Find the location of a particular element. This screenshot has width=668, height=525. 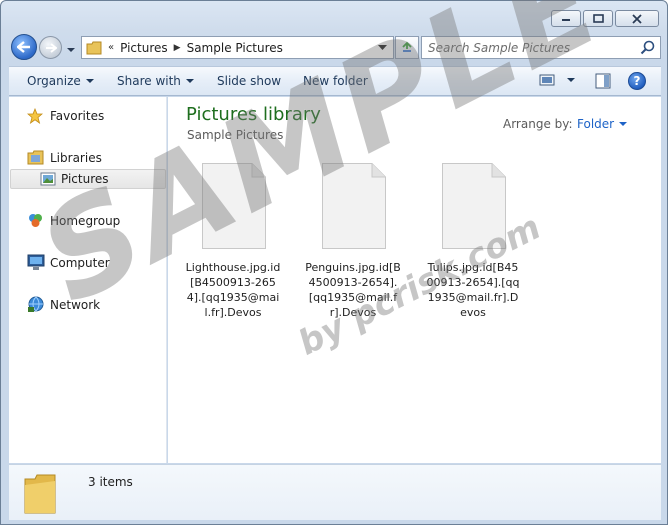

star-icon is located at coordinates (35, 116).